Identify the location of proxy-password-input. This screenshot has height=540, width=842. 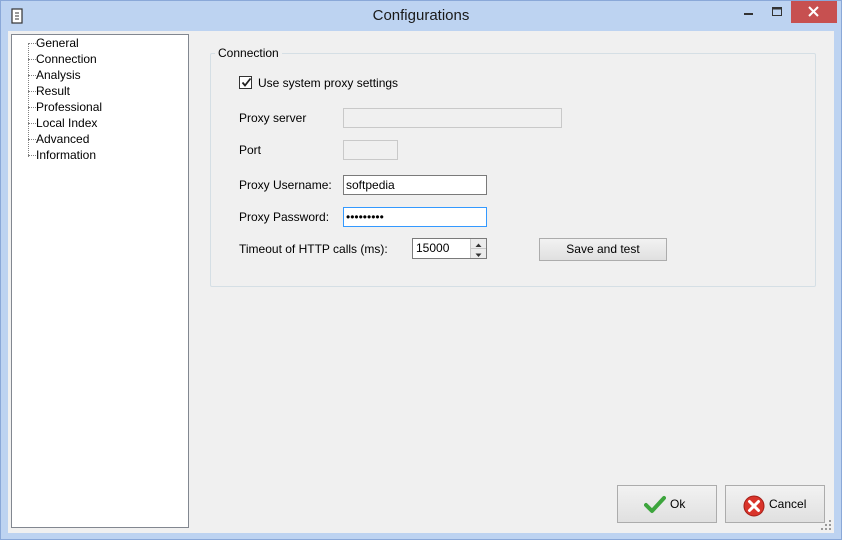
(415, 217).